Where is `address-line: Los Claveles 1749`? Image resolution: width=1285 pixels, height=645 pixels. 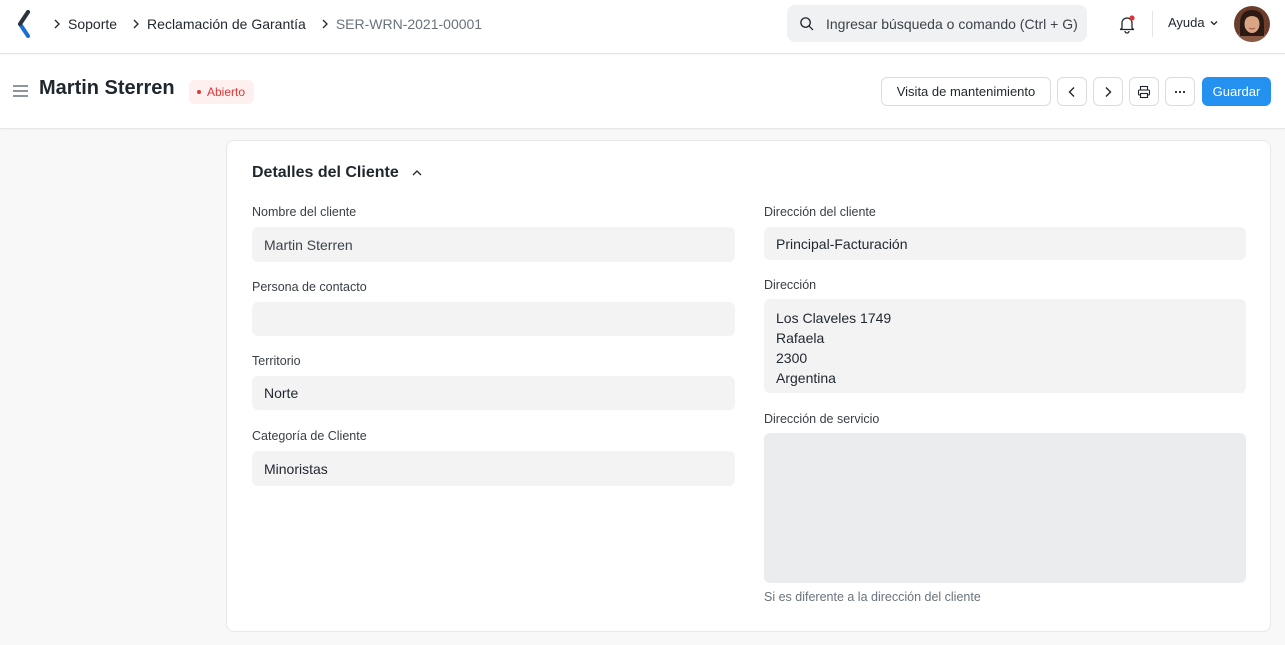
address-line: Los Claveles 1749 is located at coordinates (834, 318).